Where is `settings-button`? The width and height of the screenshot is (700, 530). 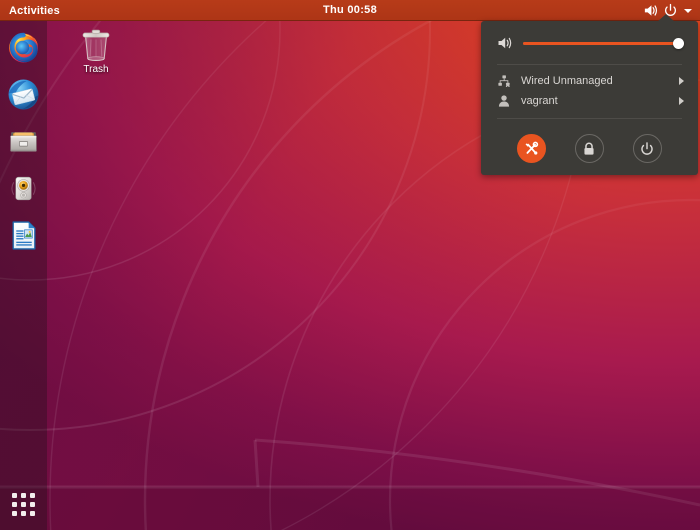
settings-button is located at coordinates (532, 148).